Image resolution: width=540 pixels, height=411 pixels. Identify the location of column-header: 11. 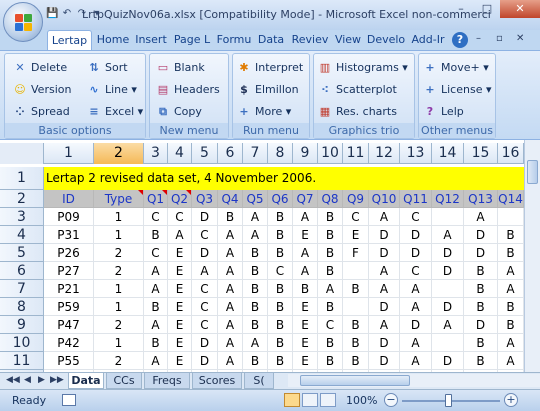
(356, 153).